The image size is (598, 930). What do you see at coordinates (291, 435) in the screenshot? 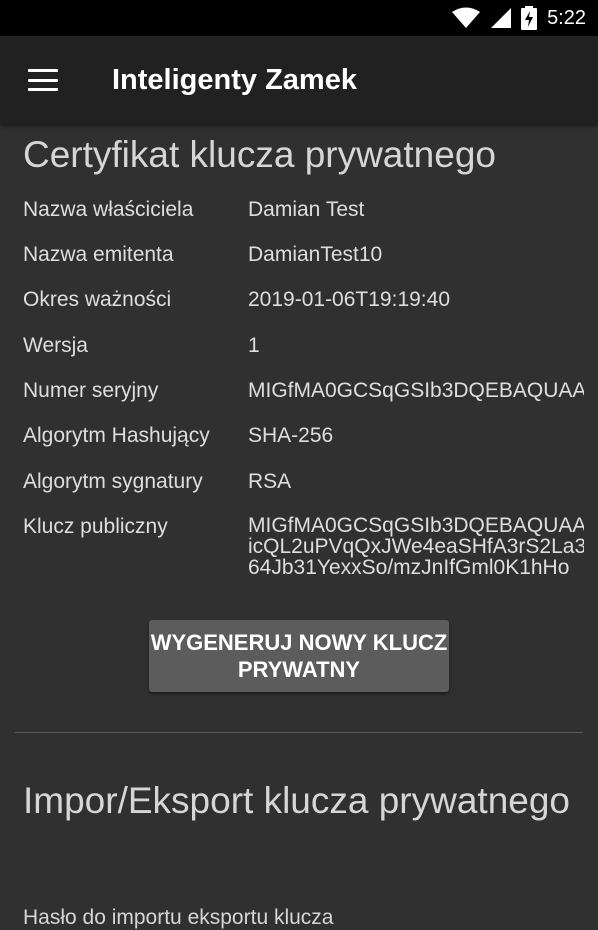
I see `row-value: SHA-256` at bounding box center [291, 435].